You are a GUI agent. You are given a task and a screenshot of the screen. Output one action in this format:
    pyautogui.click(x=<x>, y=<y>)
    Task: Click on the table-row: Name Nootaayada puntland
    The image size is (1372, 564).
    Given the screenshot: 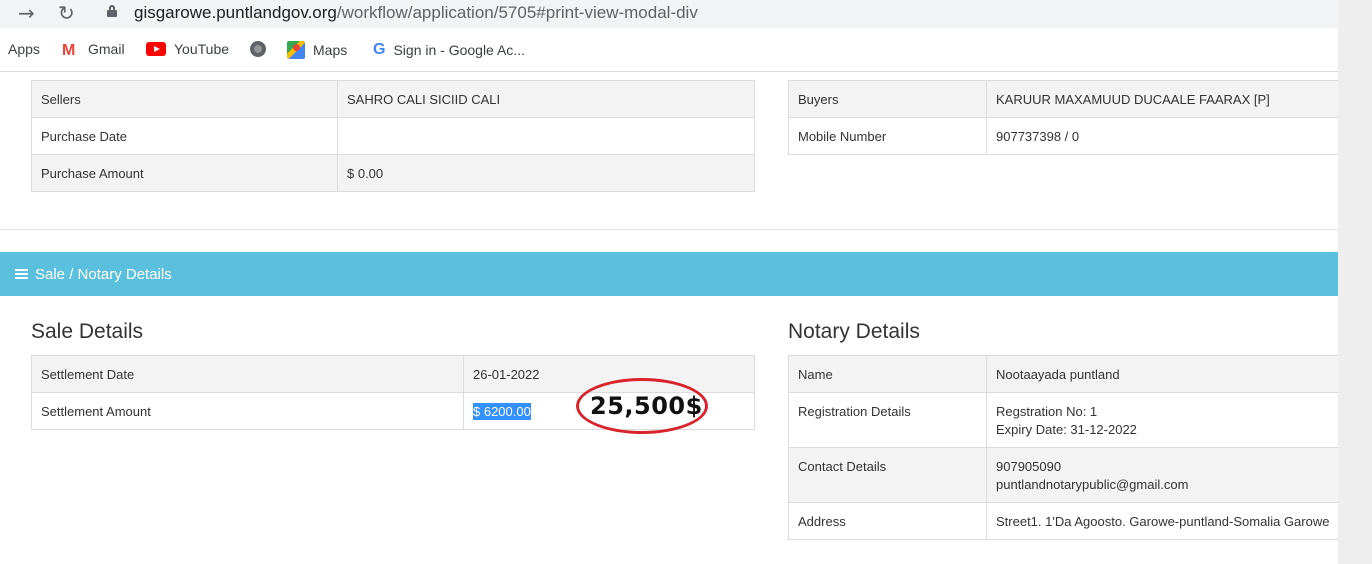 What is the action you would take?
    pyautogui.click(x=1068, y=374)
    